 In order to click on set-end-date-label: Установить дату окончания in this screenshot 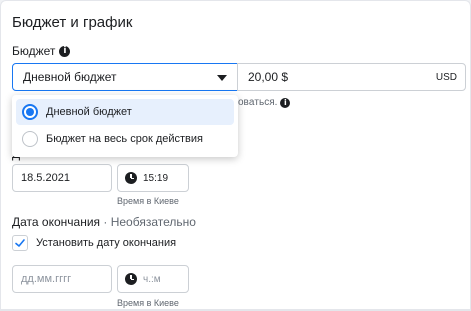, I will do `click(106, 243)`.